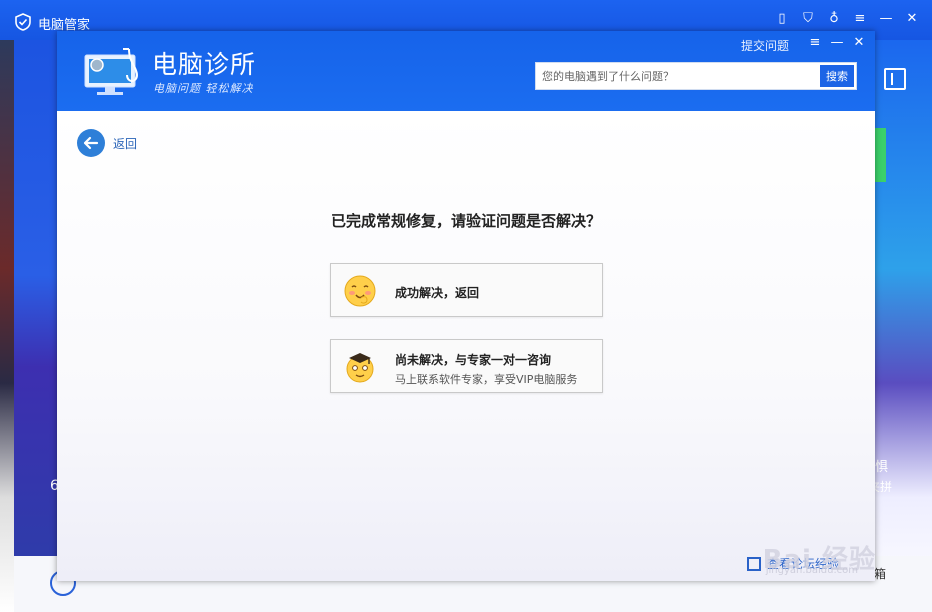  Describe the element at coordinates (903, 326) in the screenshot. I see `right-background-panel` at that location.